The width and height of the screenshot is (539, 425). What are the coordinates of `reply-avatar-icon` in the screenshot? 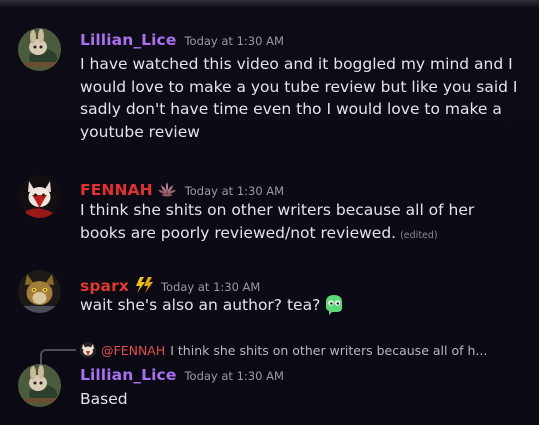 It's located at (88, 350).